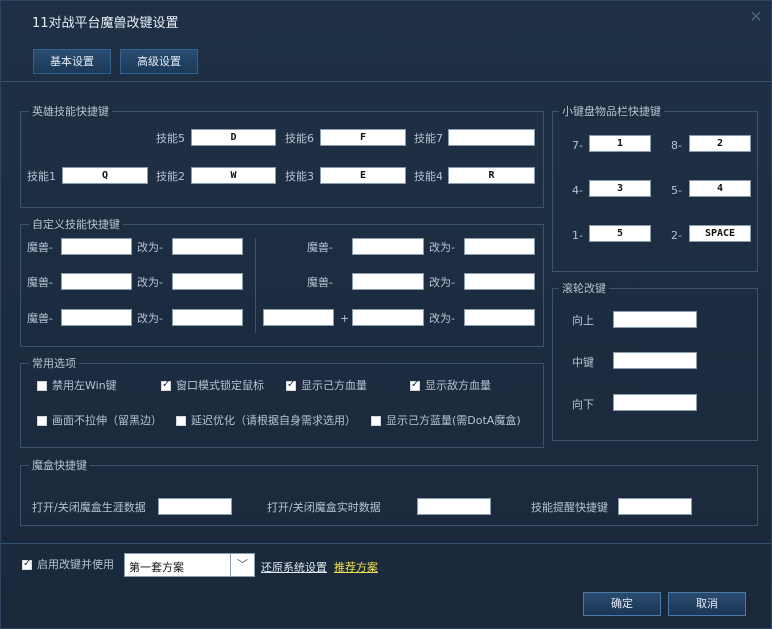 This screenshot has width=772, height=629. I want to click on close-icon: ✕, so click(756, 17).